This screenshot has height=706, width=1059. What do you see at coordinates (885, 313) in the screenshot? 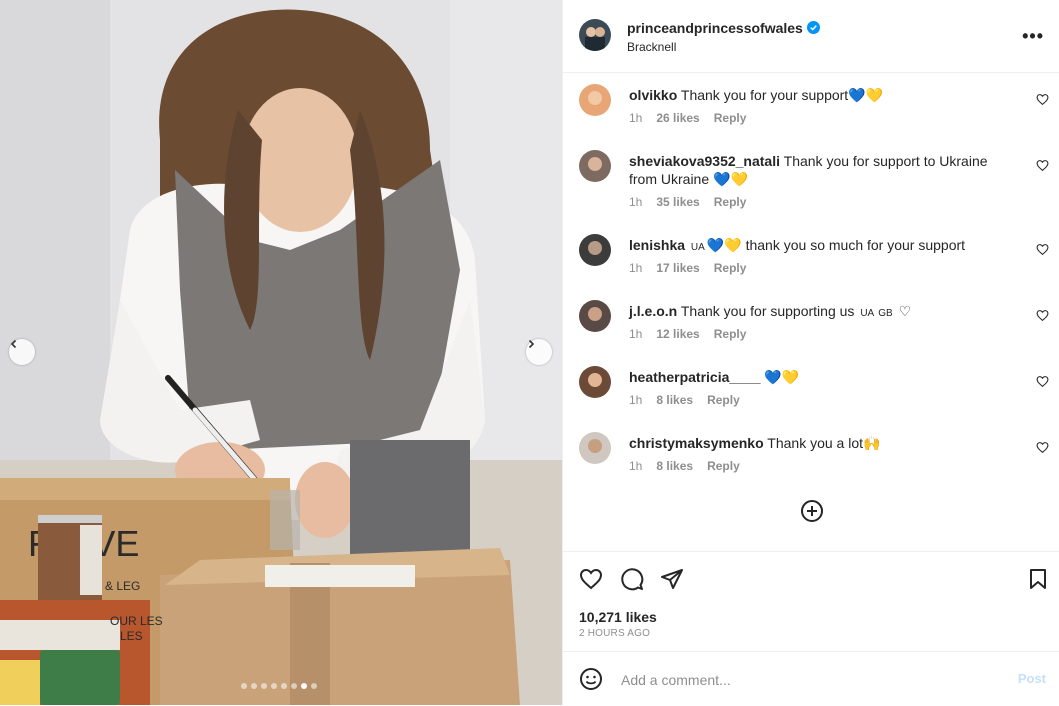
I see `flag-gb: GB` at bounding box center [885, 313].